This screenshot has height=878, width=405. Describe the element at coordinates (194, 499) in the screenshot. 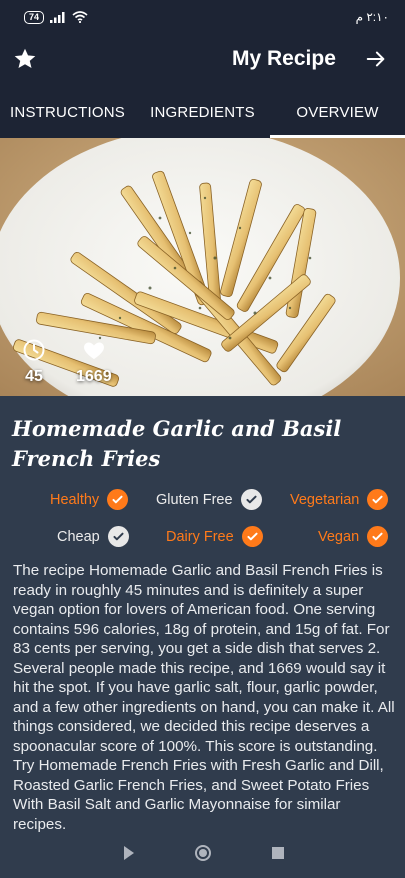

I see `tag-label: Gluten Free` at that location.